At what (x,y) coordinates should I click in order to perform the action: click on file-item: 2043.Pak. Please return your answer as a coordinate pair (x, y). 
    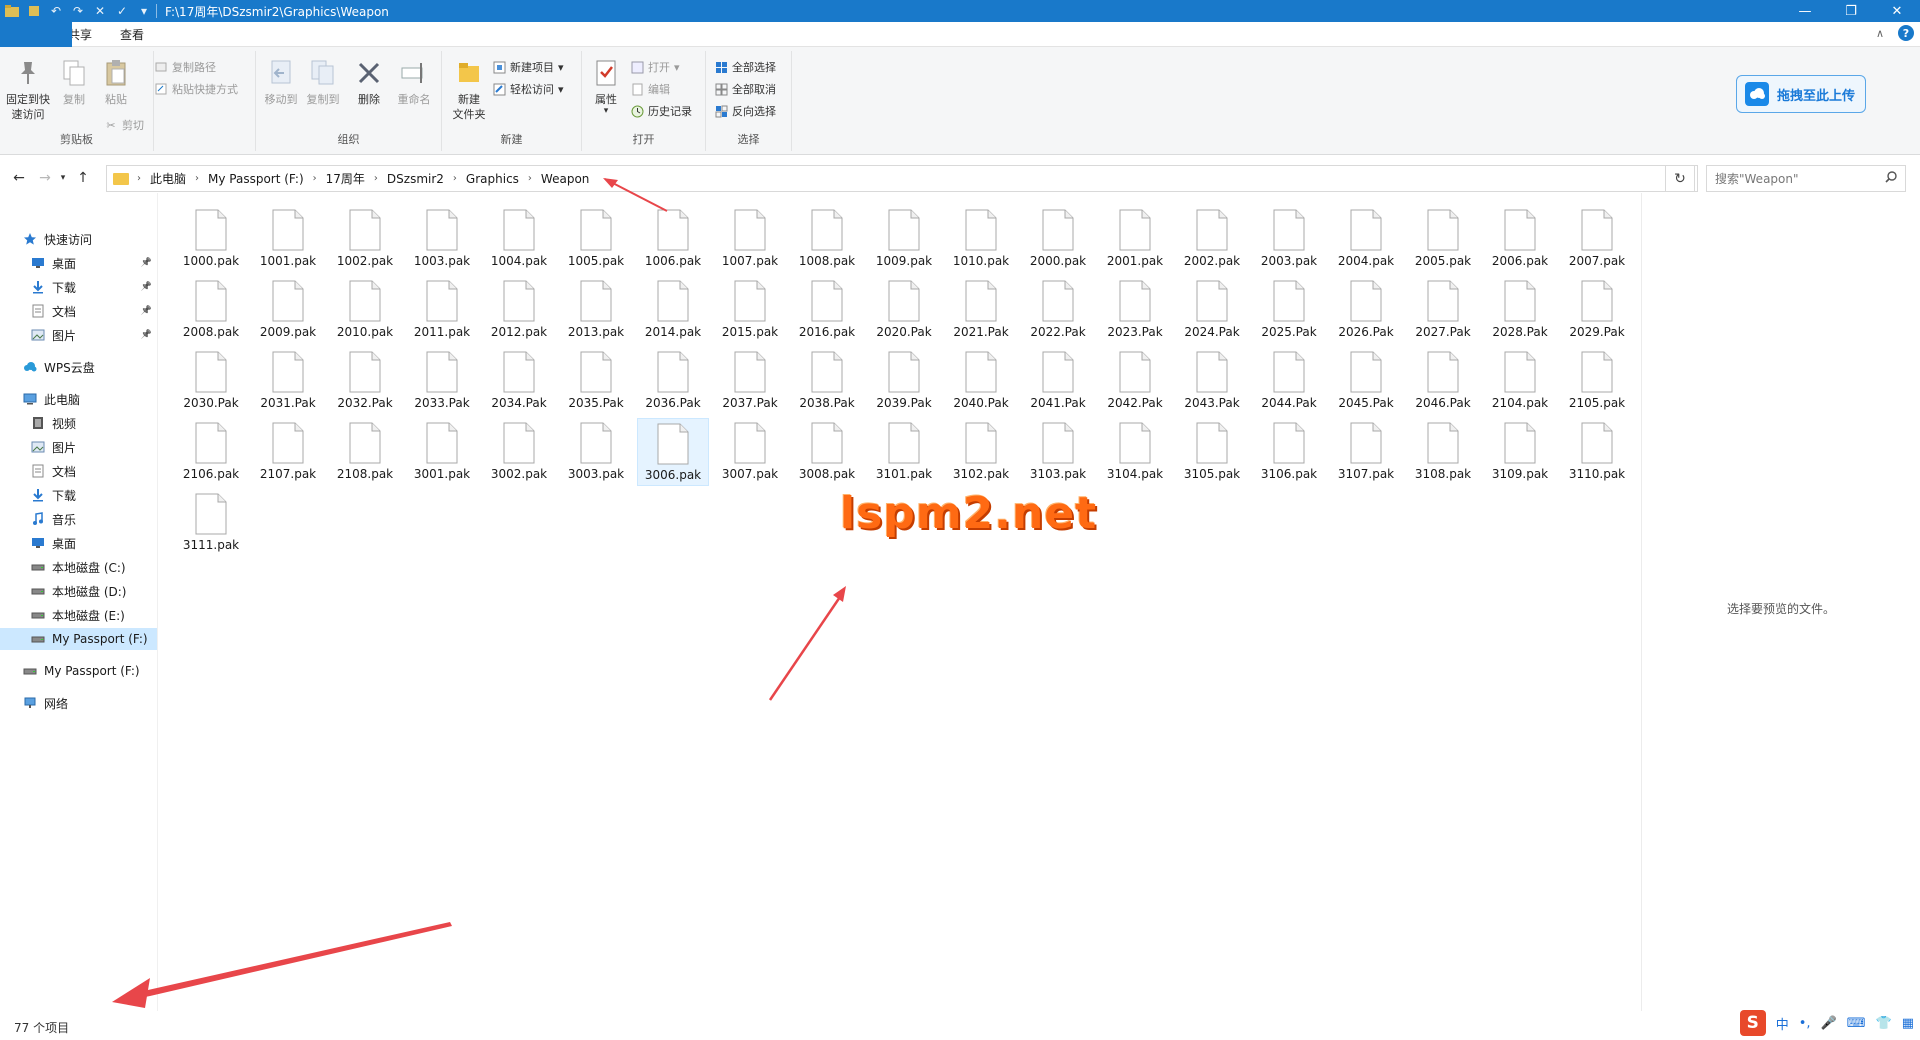
    Looking at the image, I should click on (1212, 381).